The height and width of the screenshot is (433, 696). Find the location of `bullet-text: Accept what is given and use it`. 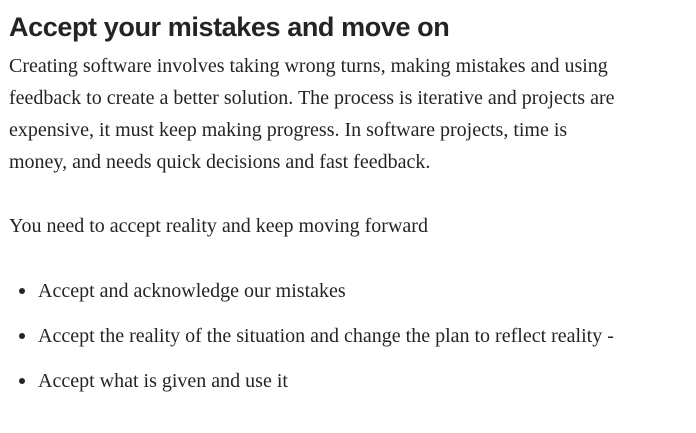

bullet-text: Accept what is given and use it is located at coordinates (163, 381).